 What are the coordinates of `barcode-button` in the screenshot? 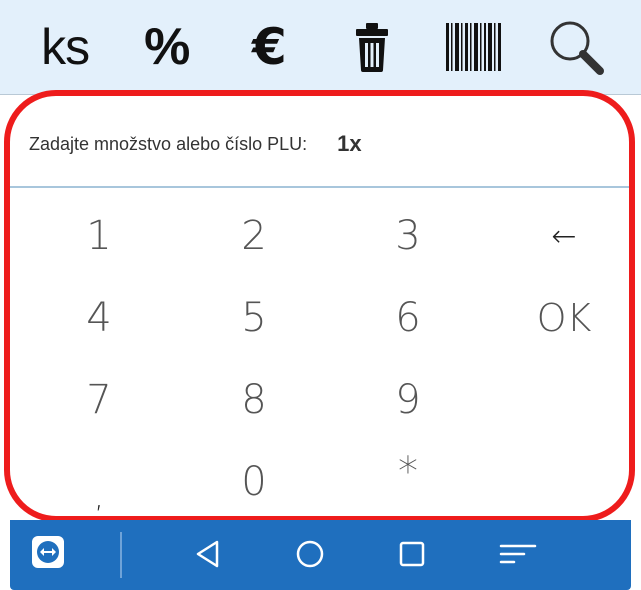 It's located at (474, 47).